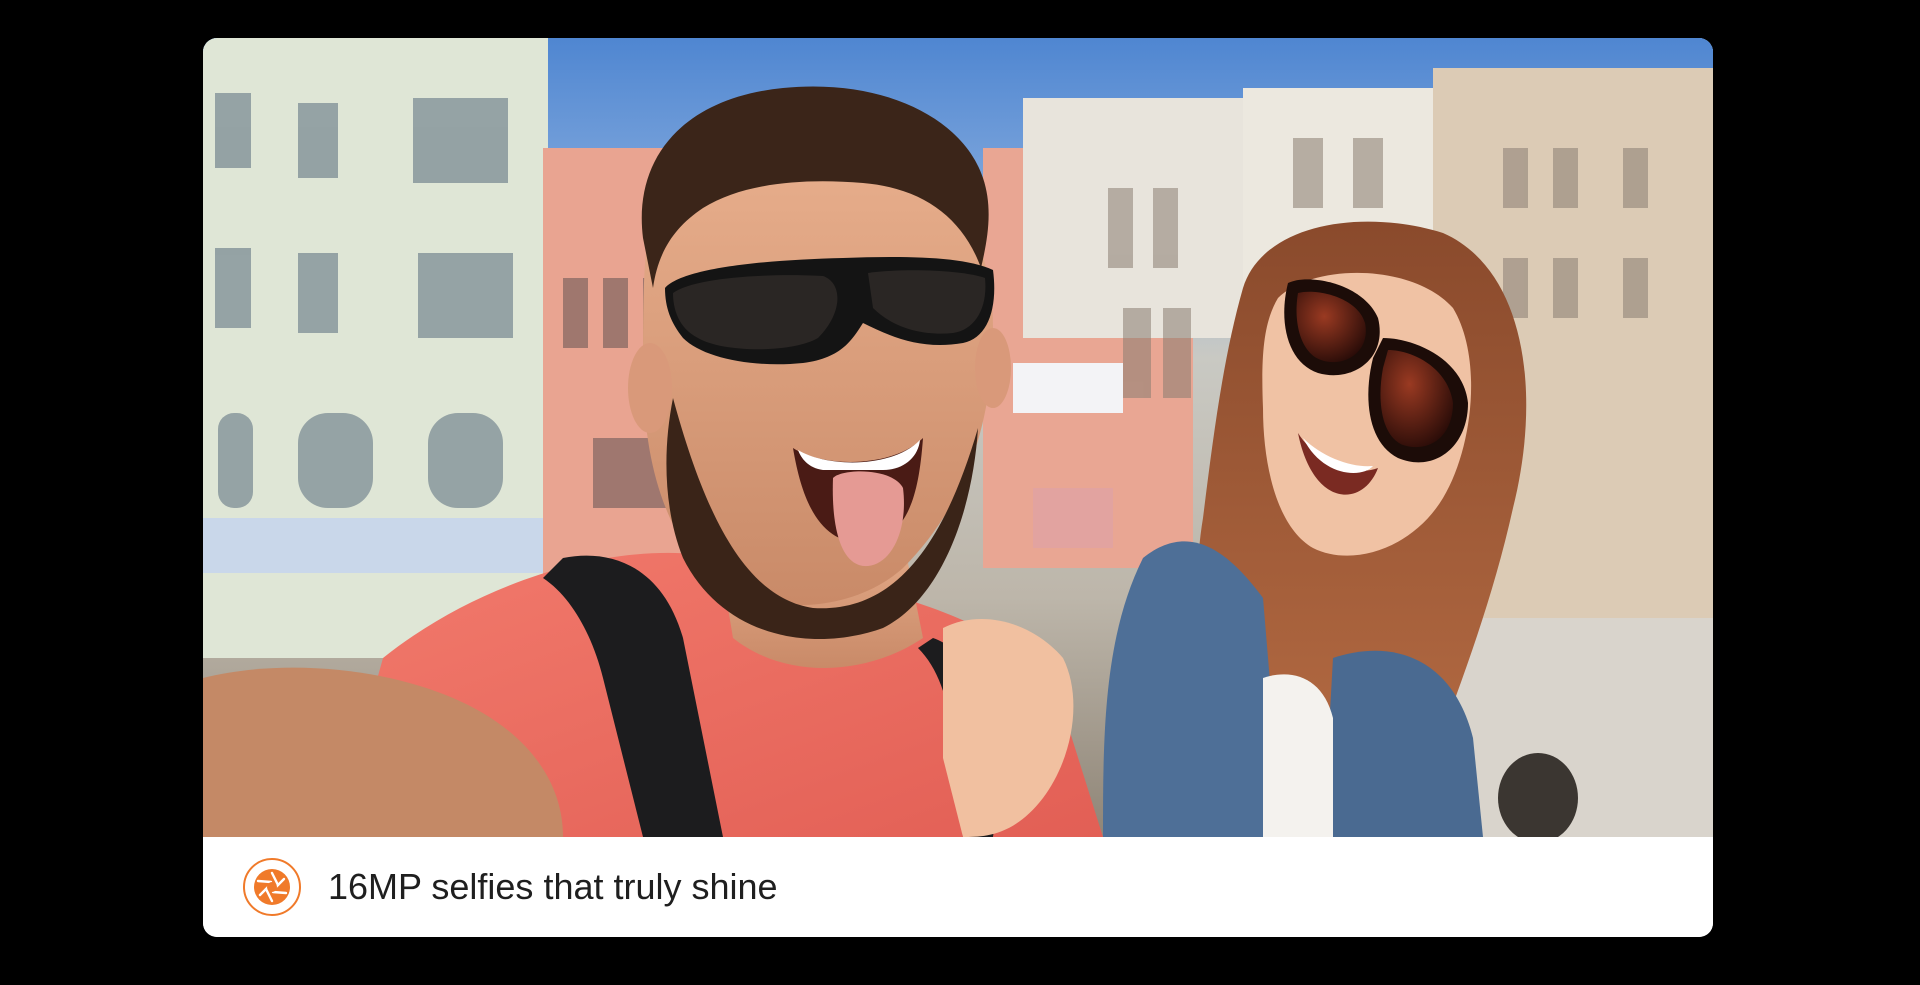  Describe the element at coordinates (553, 886) in the screenshot. I see `caption-text: 16MP selfies that truly shine` at that location.